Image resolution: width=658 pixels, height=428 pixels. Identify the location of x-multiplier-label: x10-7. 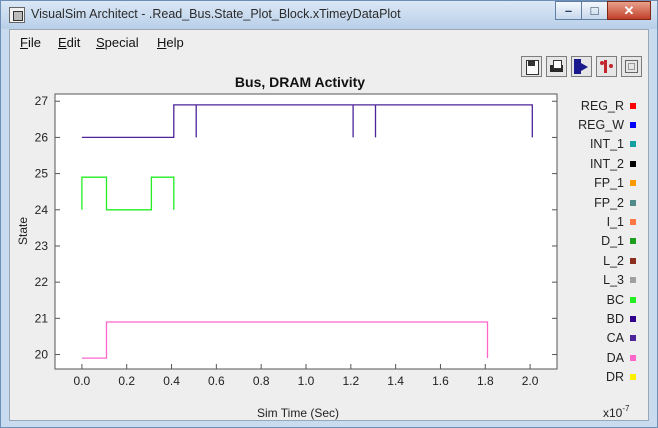
(616, 412).